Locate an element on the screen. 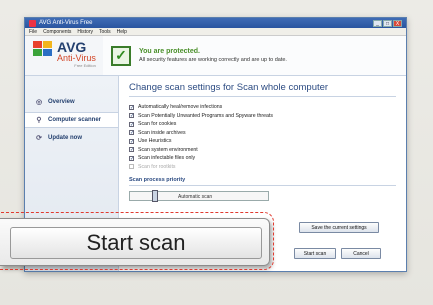 The width and height of the screenshot is (433, 305). sidebar-item-label: Overview is located at coordinates (61, 102).